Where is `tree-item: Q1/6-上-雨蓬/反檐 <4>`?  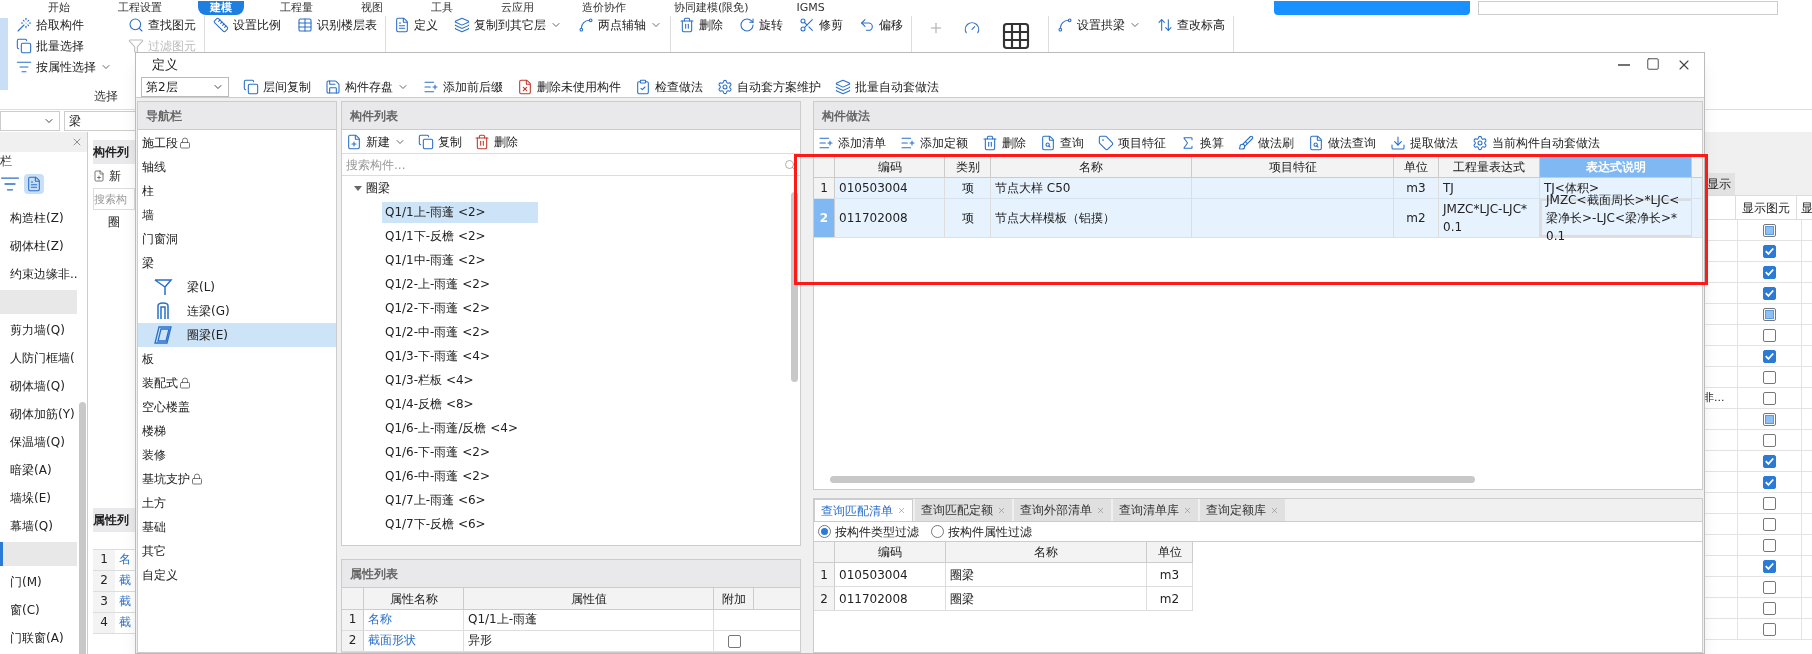 tree-item: Q1/6-上-雨蓬/反檐 <4> is located at coordinates (452, 428).